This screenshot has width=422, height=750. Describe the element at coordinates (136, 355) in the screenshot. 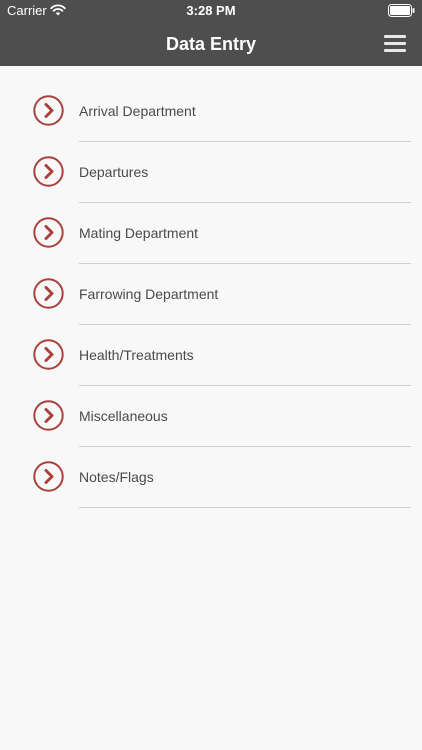

I see `list-item-label: Health/Treatments` at that location.